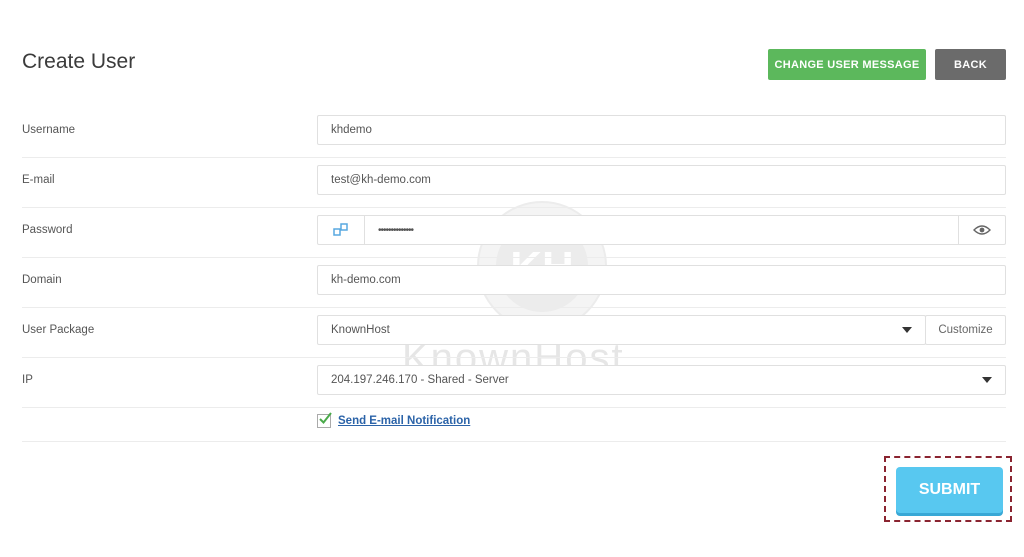  I want to click on password-label: Password, so click(47, 230).